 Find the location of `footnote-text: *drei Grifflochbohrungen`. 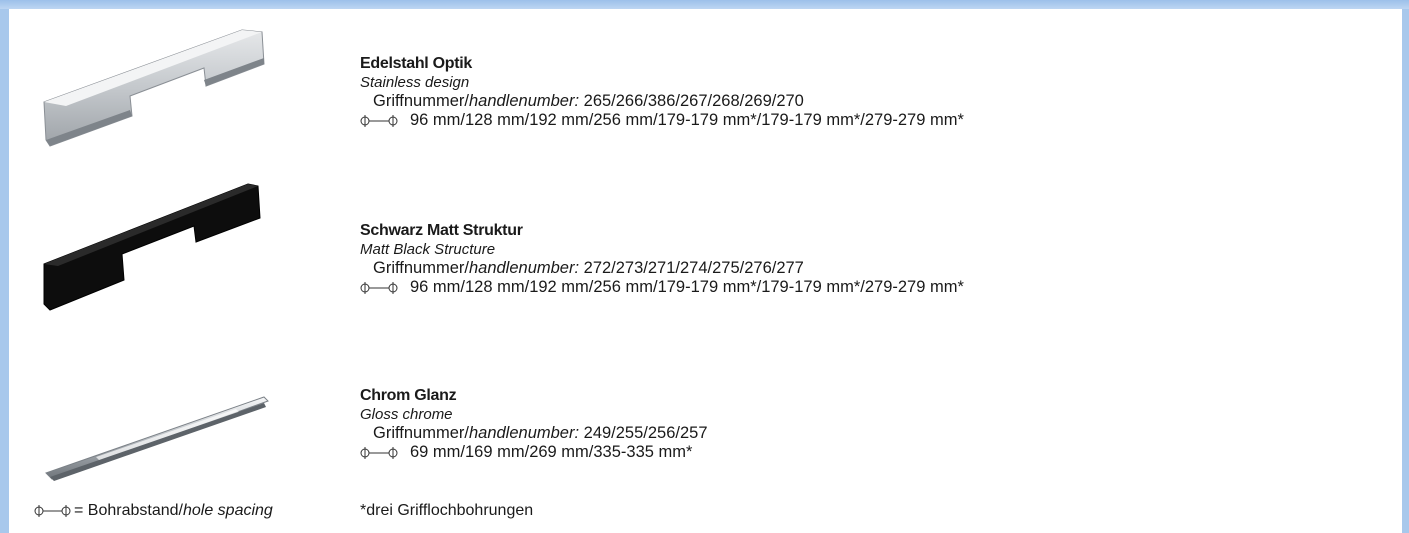

footnote-text: *drei Grifflochbohrungen is located at coordinates (447, 510).